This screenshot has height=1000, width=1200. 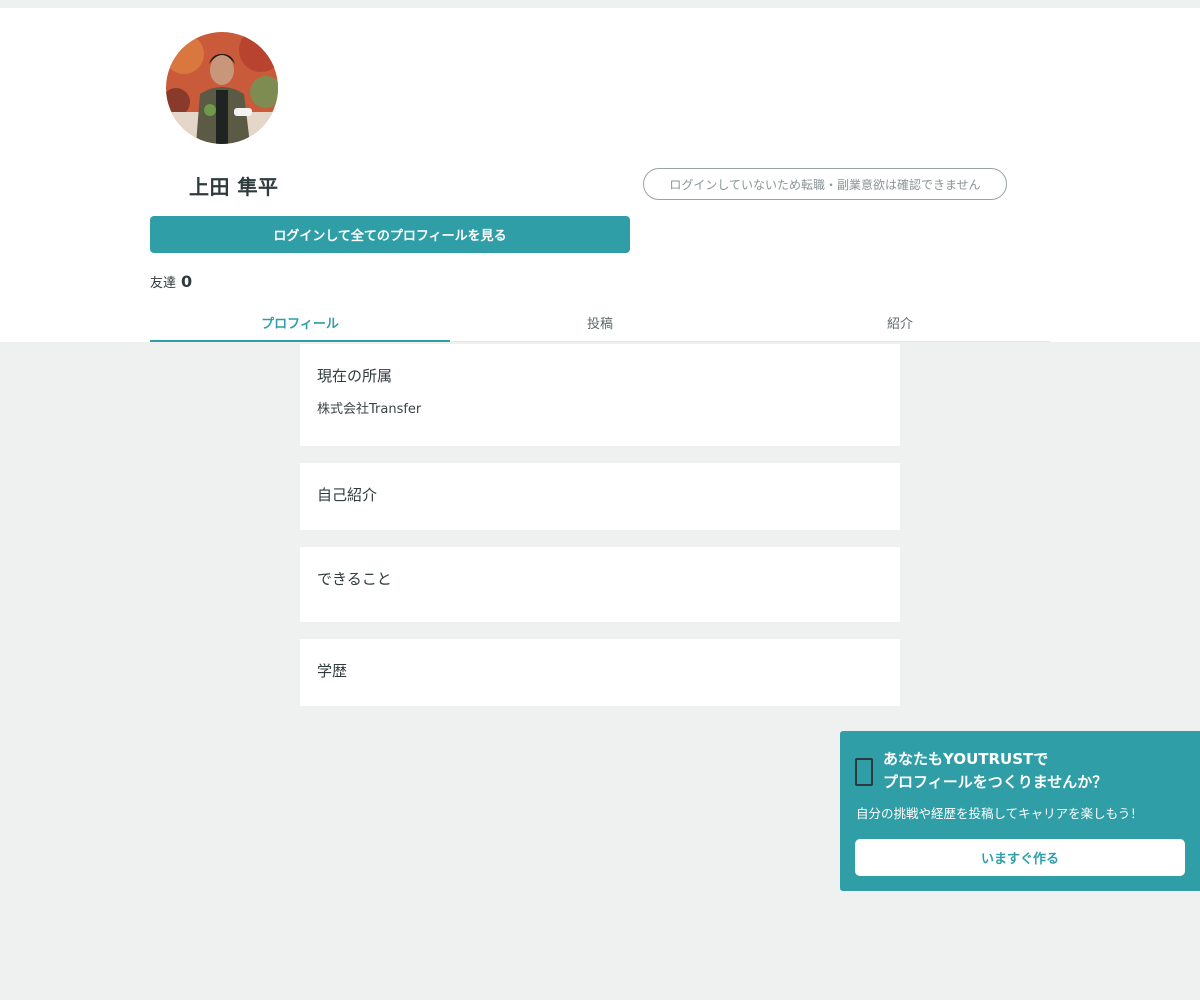 What do you see at coordinates (369, 409) in the screenshot?
I see `affiliation-value: 株式会社Transfer` at bounding box center [369, 409].